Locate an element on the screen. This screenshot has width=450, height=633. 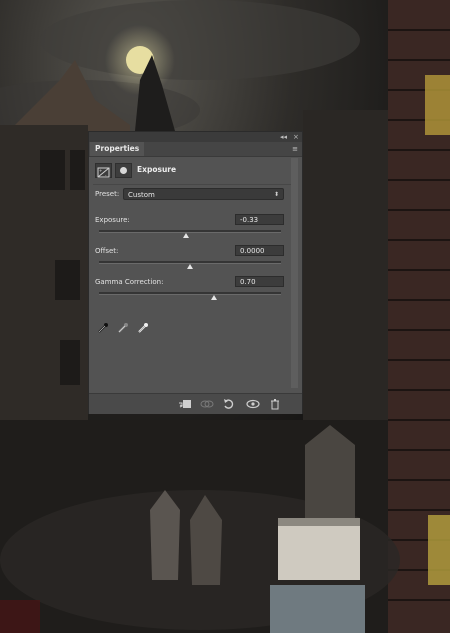
gamma-correction-field: 0.70 is located at coordinates (259, 281).